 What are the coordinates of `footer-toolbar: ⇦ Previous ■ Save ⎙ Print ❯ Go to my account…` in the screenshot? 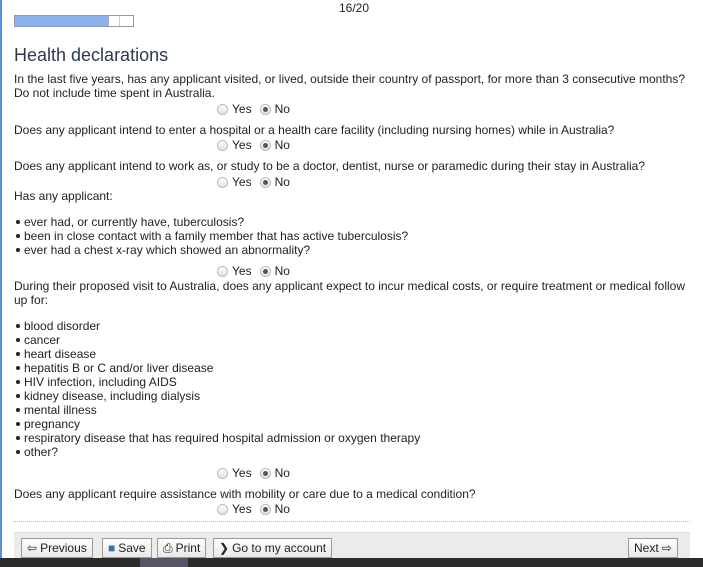 It's located at (352, 545).